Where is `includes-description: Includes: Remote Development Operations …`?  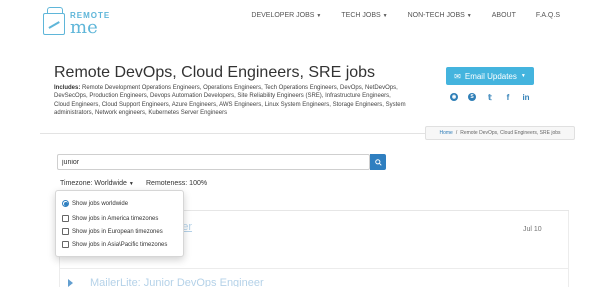 includes-description: Includes: Remote Development Operations … is located at coordinates (230, 100).